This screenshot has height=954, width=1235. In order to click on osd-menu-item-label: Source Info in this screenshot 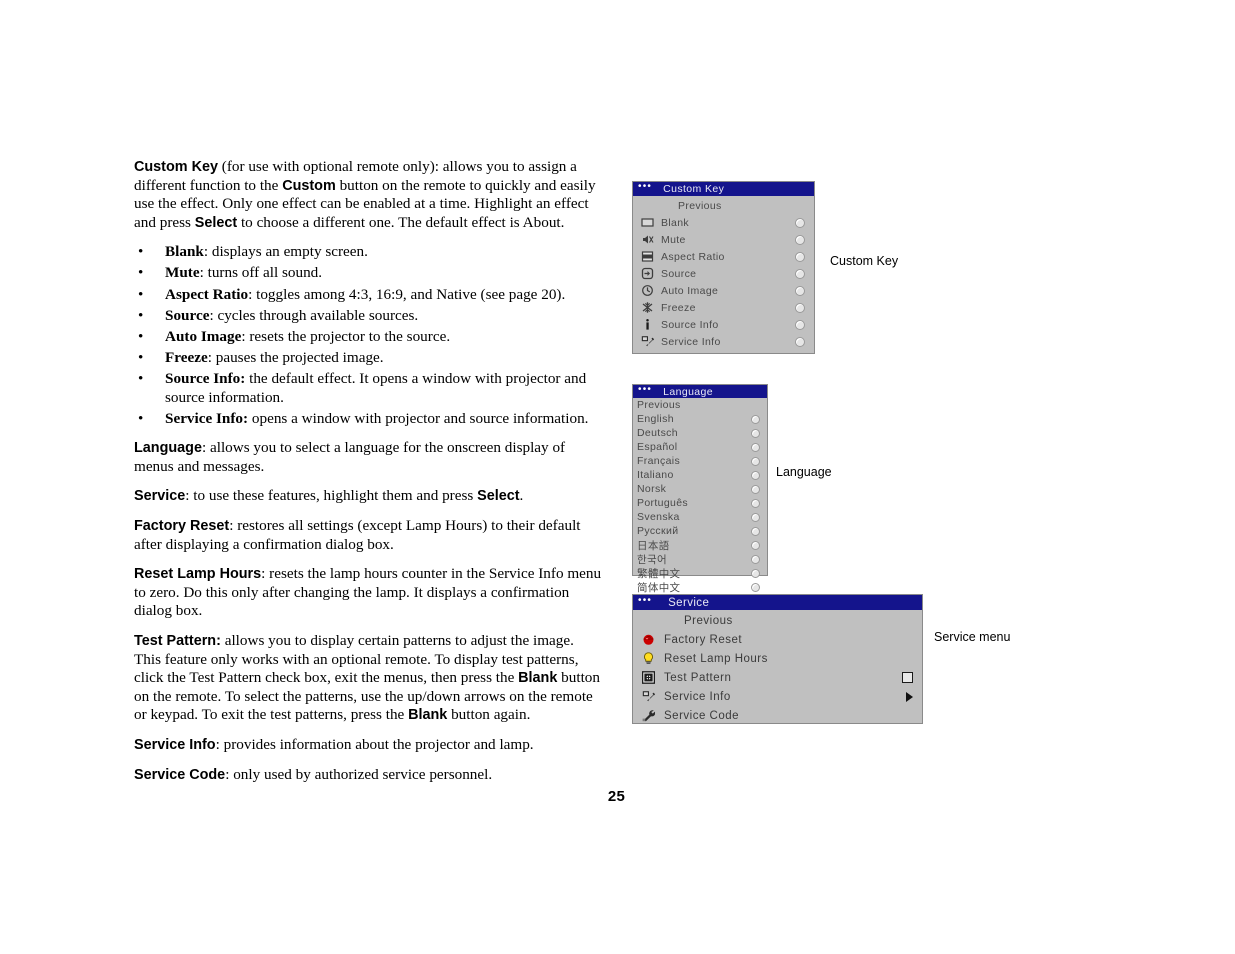, I will do `click(690, 324)`.